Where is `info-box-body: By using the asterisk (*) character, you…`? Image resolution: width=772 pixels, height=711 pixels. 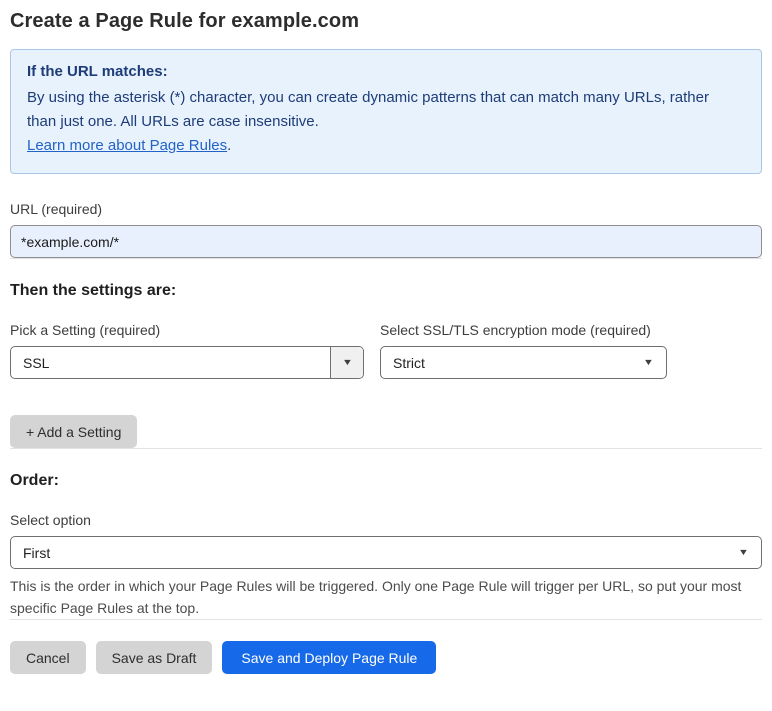 info-box-body: By using the asterisk (*) character, you… is located at coordinates (368, 109).